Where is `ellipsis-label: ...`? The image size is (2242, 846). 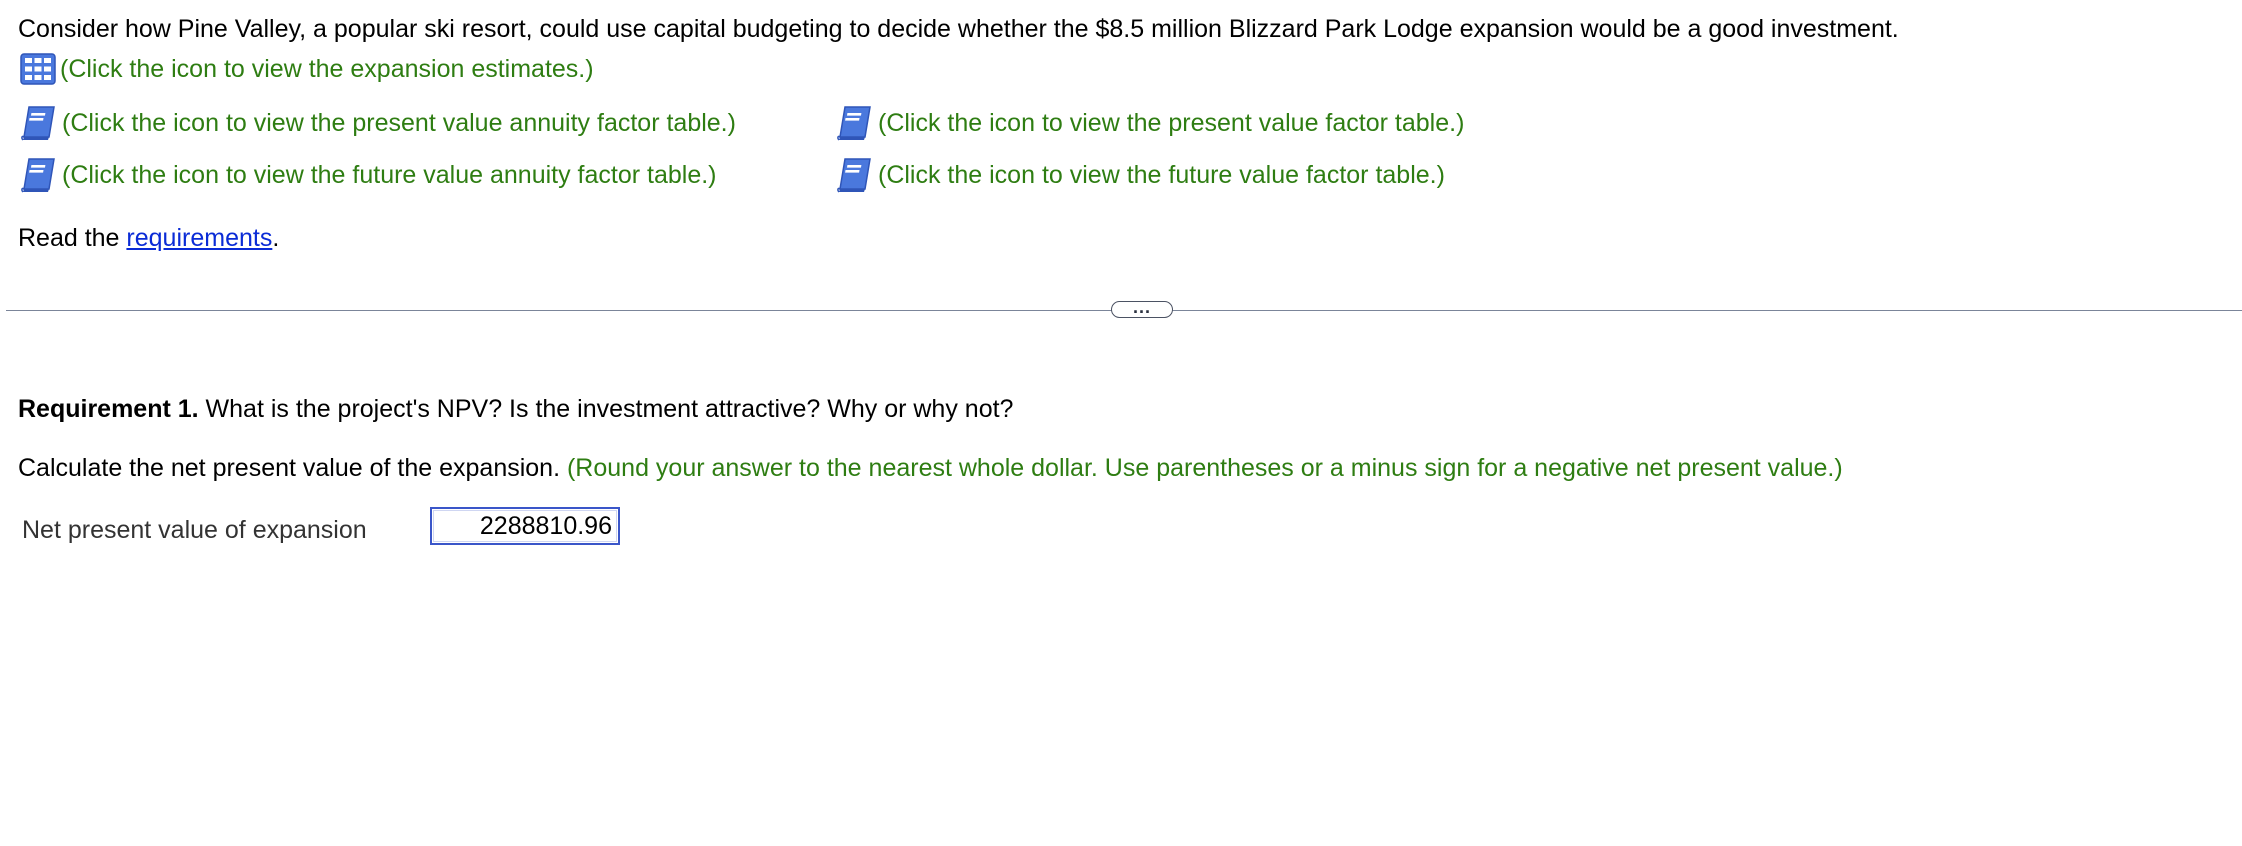 ellipsis-label: ... is located at coordinates (1141, 306).